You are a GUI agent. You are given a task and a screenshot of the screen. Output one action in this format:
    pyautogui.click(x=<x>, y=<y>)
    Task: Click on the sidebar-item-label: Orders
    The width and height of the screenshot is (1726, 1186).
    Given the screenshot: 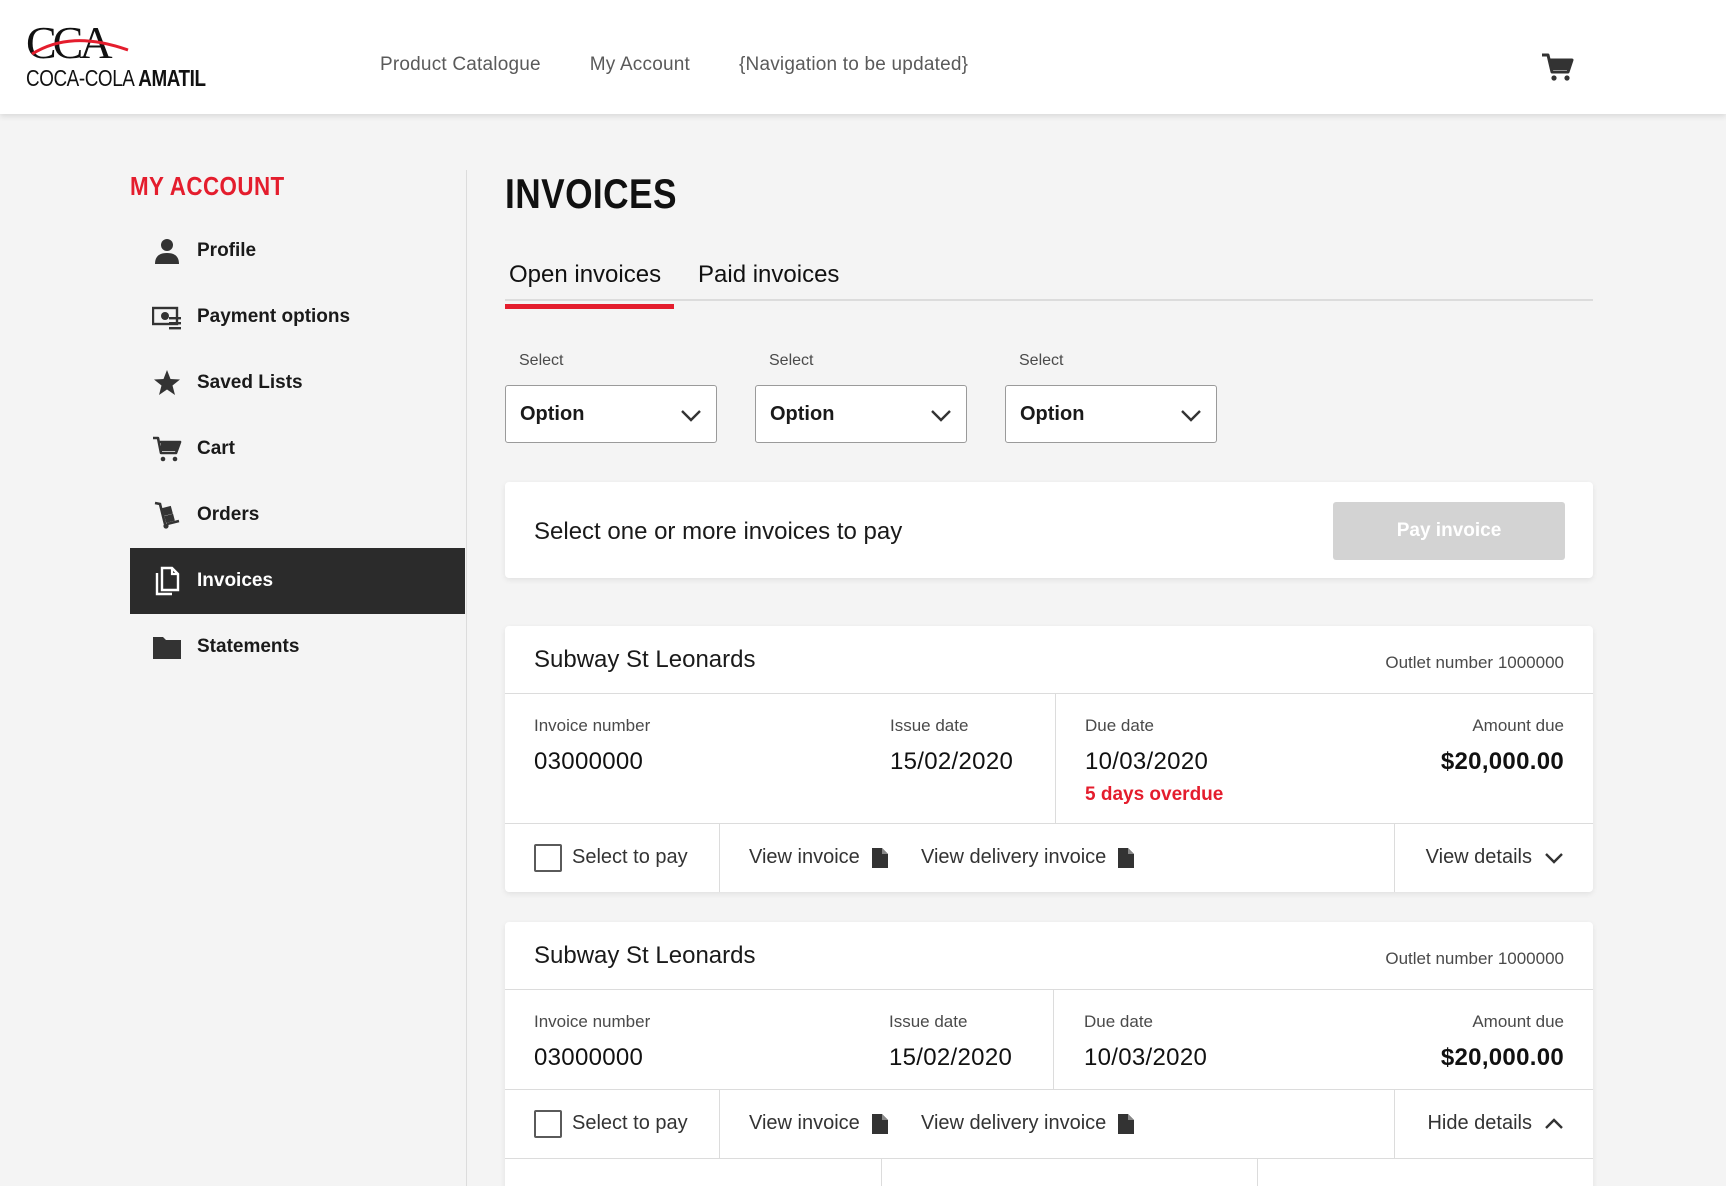 What is the action you would take?
    pyautogui.click(x=228, y=514)
    